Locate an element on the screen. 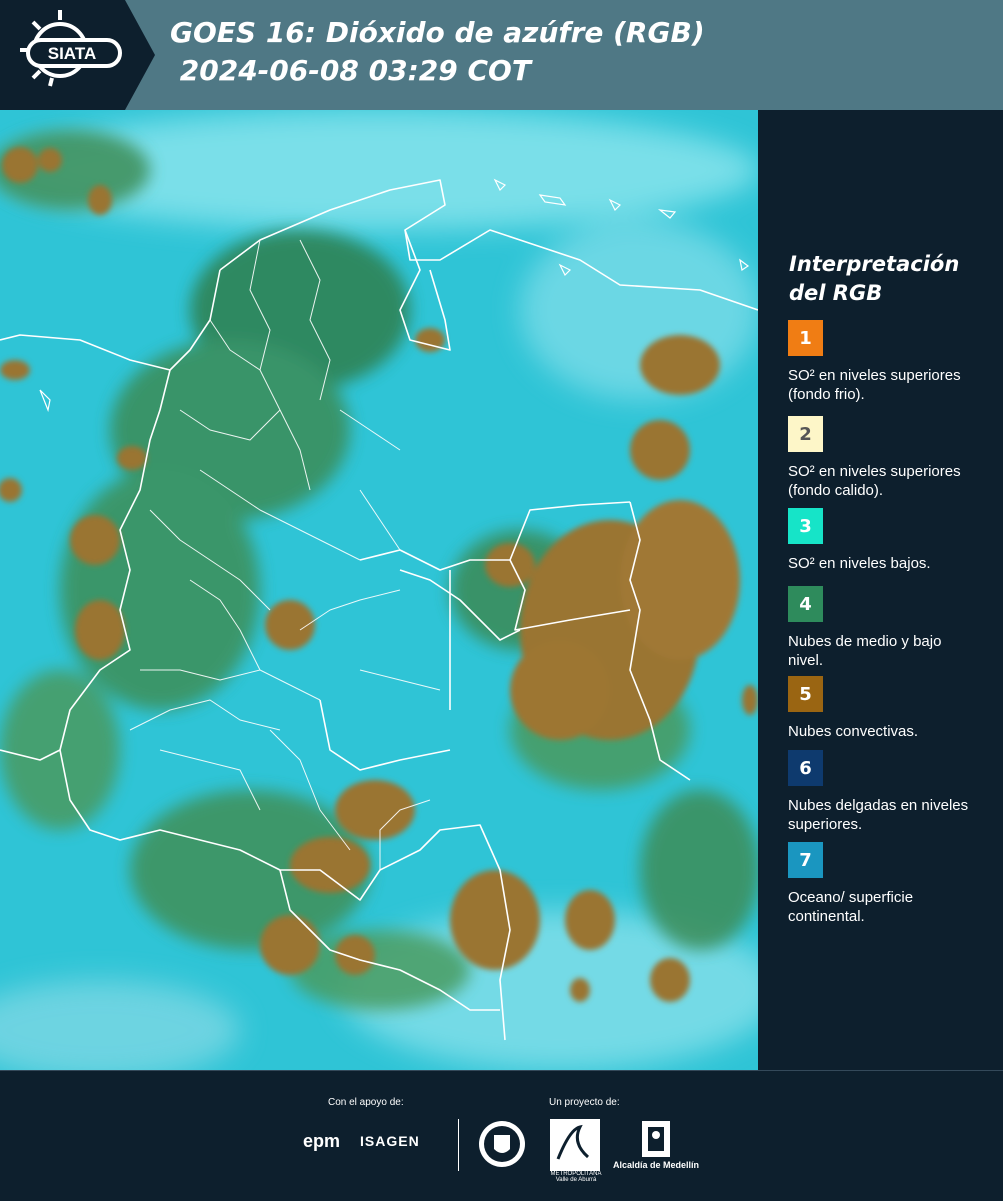 This screenshot has height=1201, width=1003. legend-number-6: 6 is located at coordinates (805, 768).